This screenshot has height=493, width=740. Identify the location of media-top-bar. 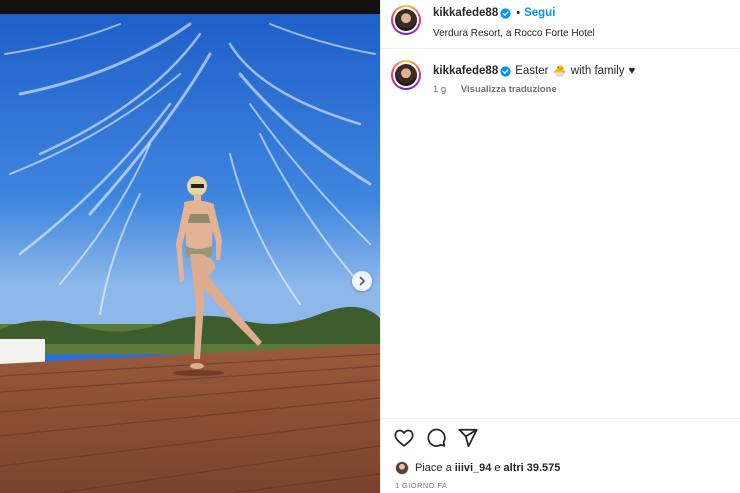
(190, 7).